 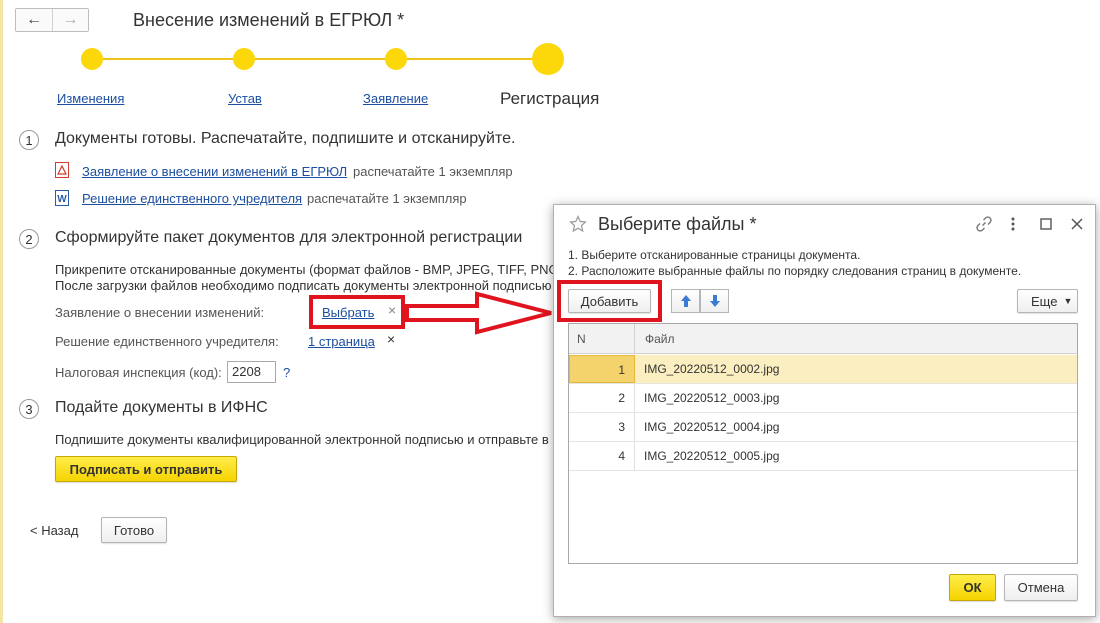 What do you see at coordinates (251, 372) in the screenshot?
I see `tax-office-input: 2208` at bounding box center [251, 372].